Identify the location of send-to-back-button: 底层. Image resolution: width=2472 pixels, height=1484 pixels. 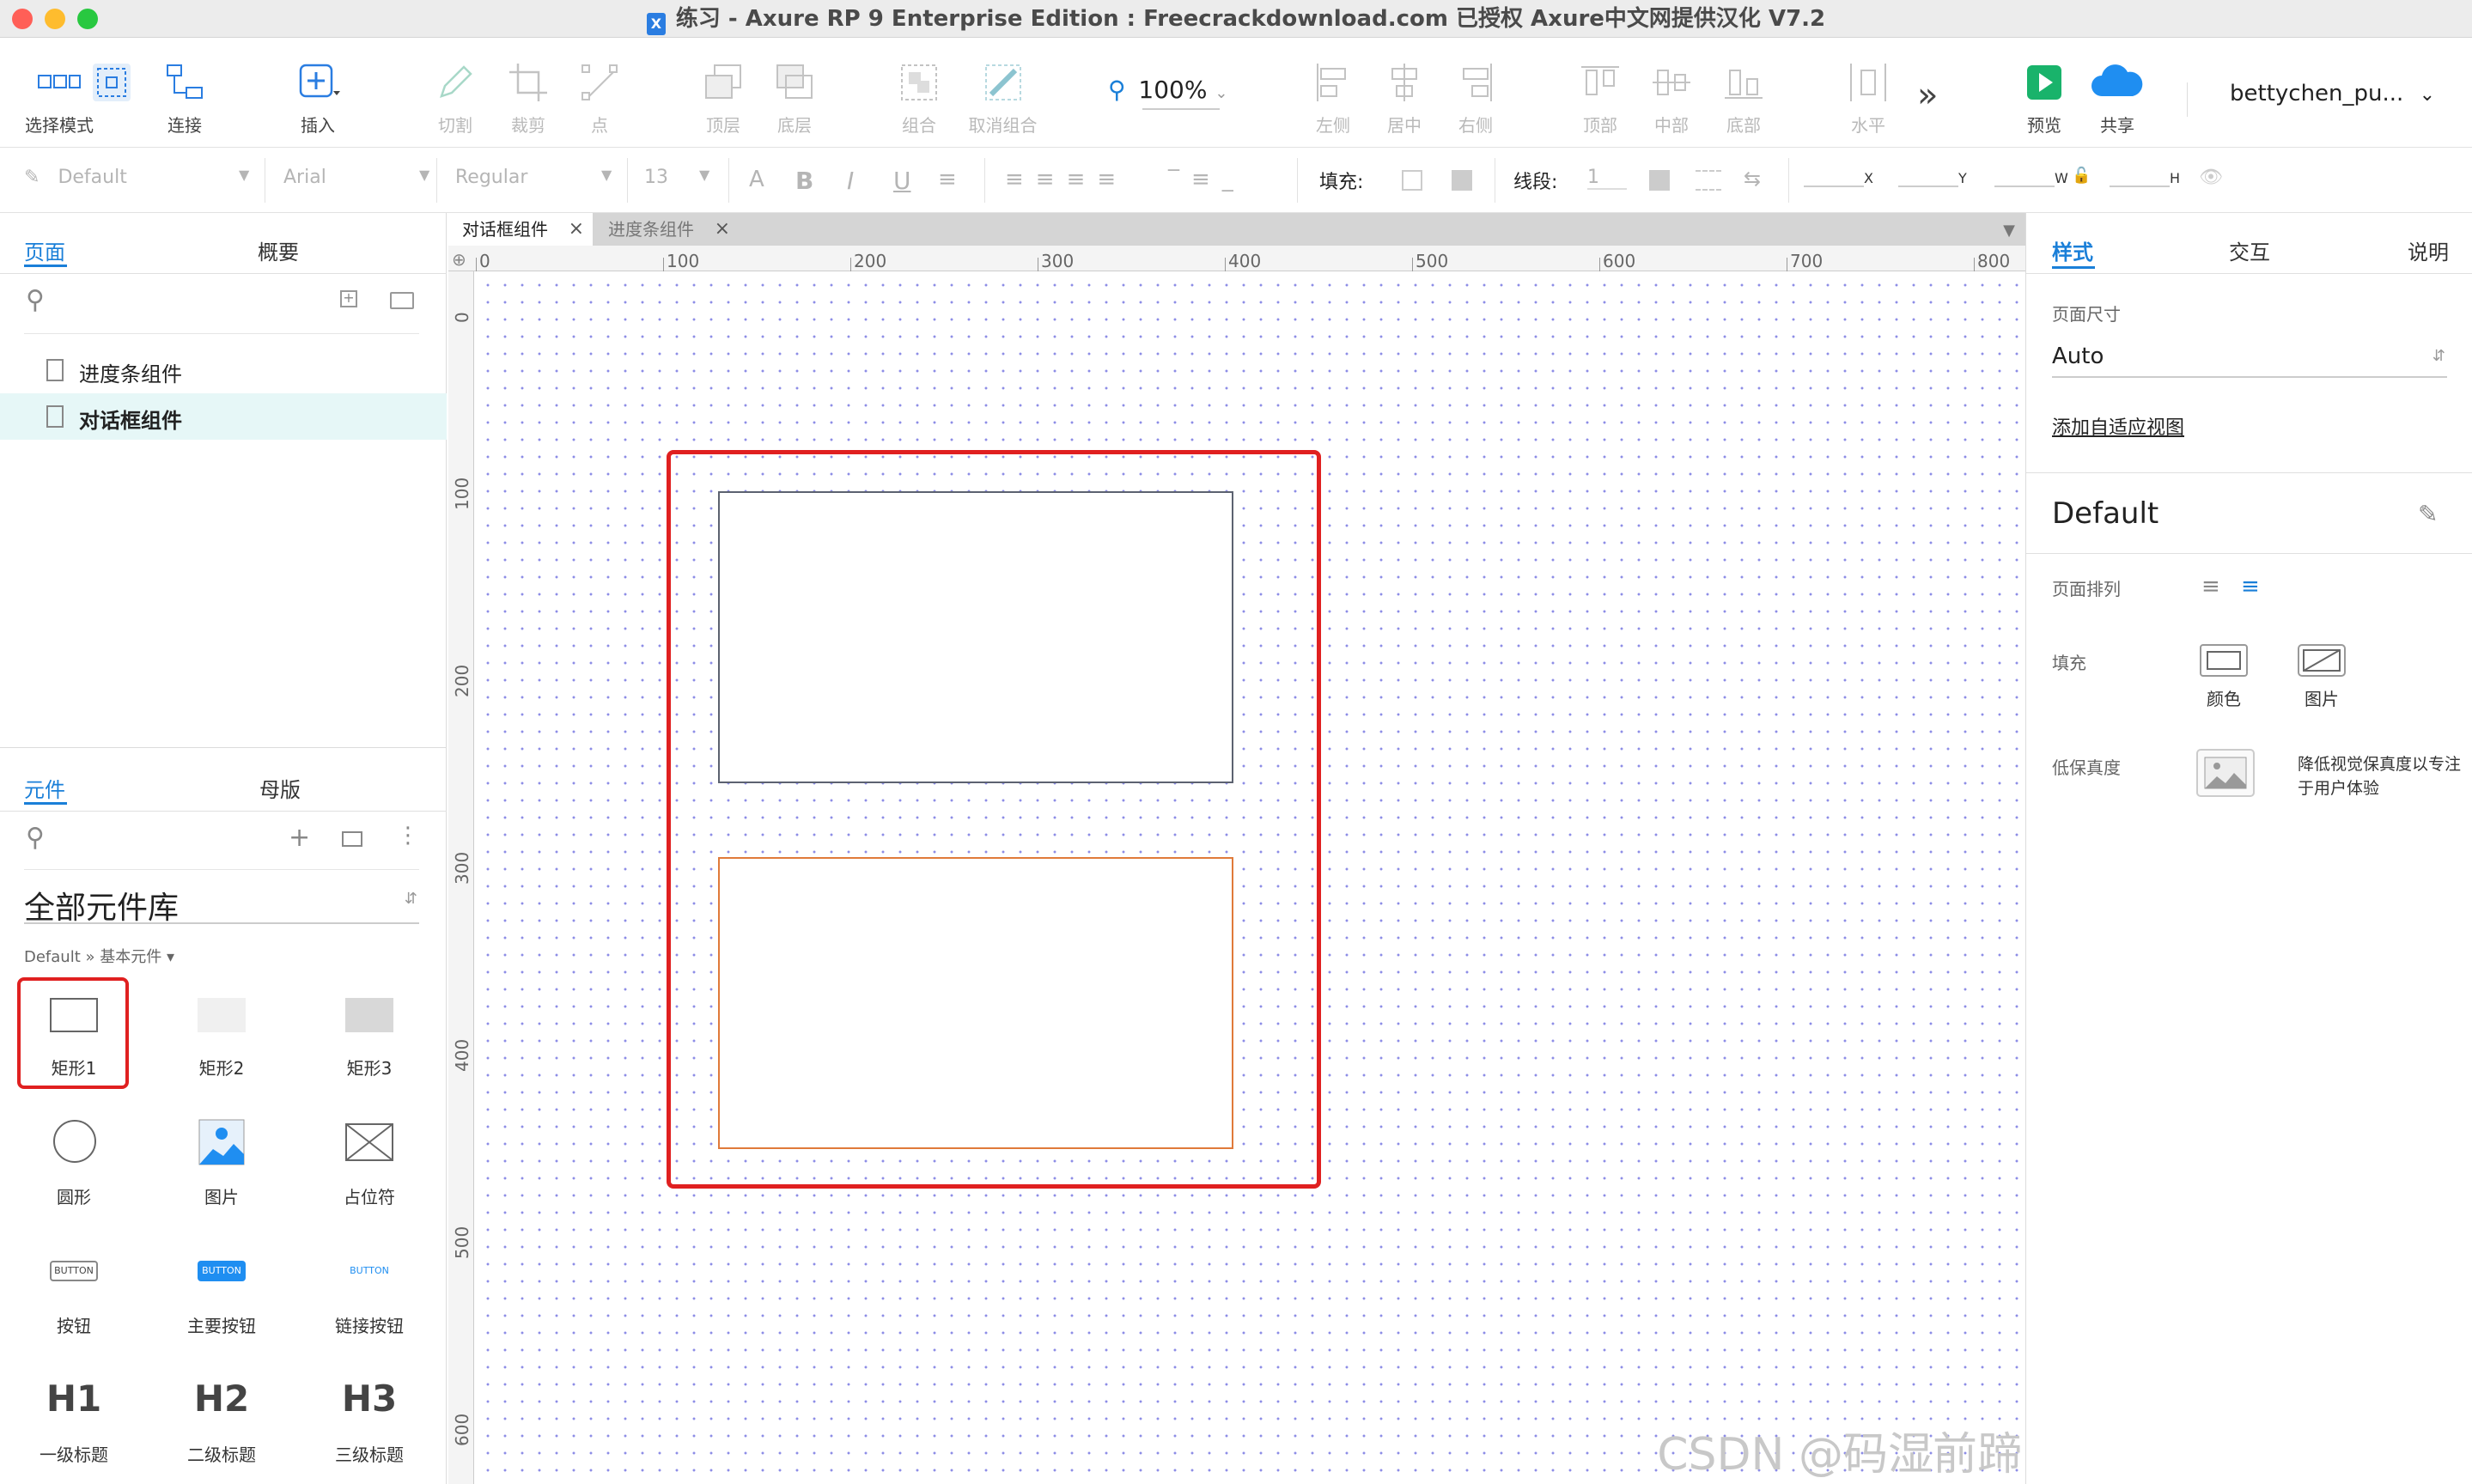
(794, 93).